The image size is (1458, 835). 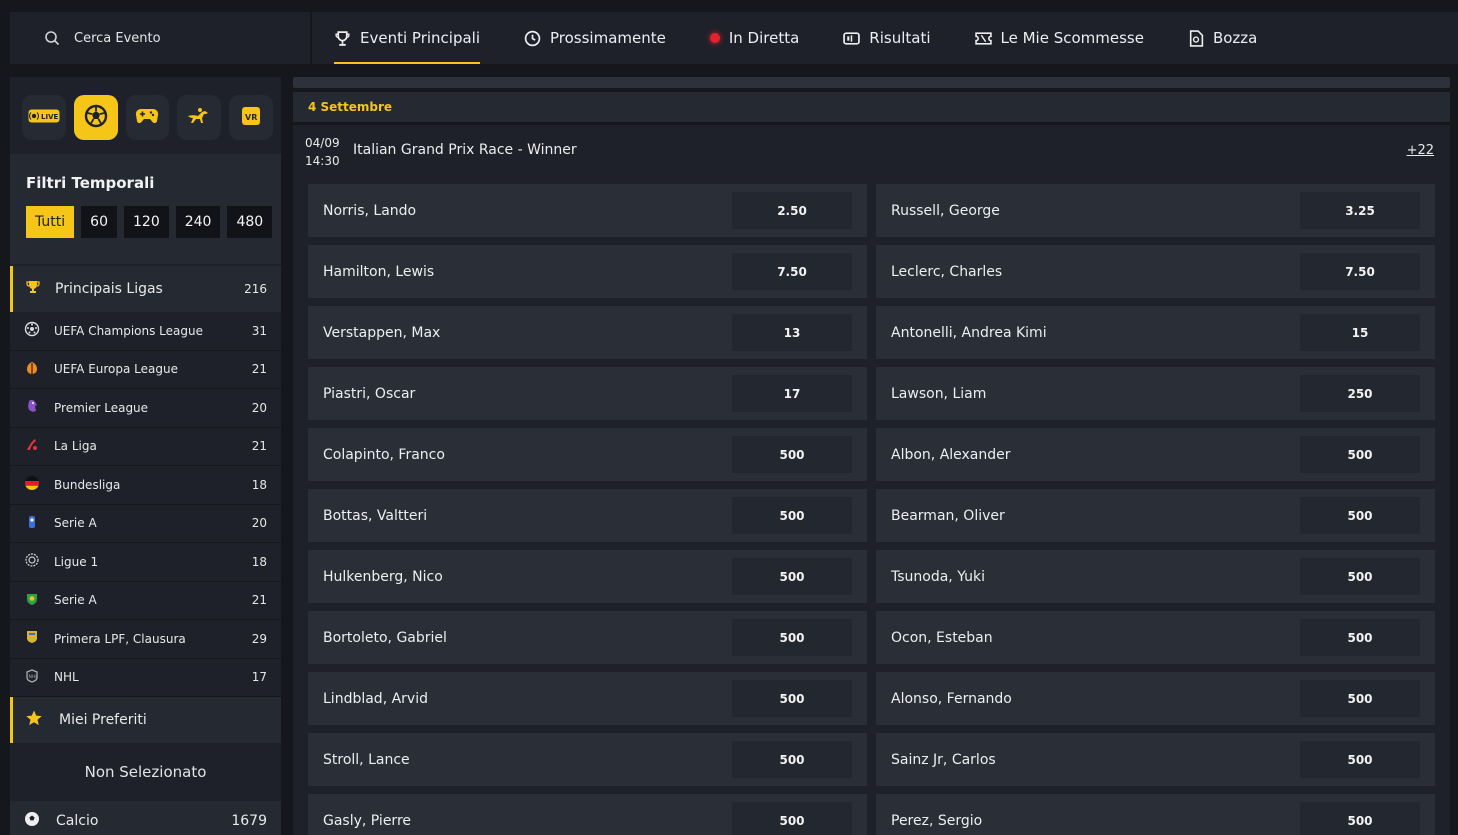 What do you see at coordinates (587, 210) in the screenshot?
I see `odds-selection: Norris, Lando 2.50` at bounding box center [587, 210].